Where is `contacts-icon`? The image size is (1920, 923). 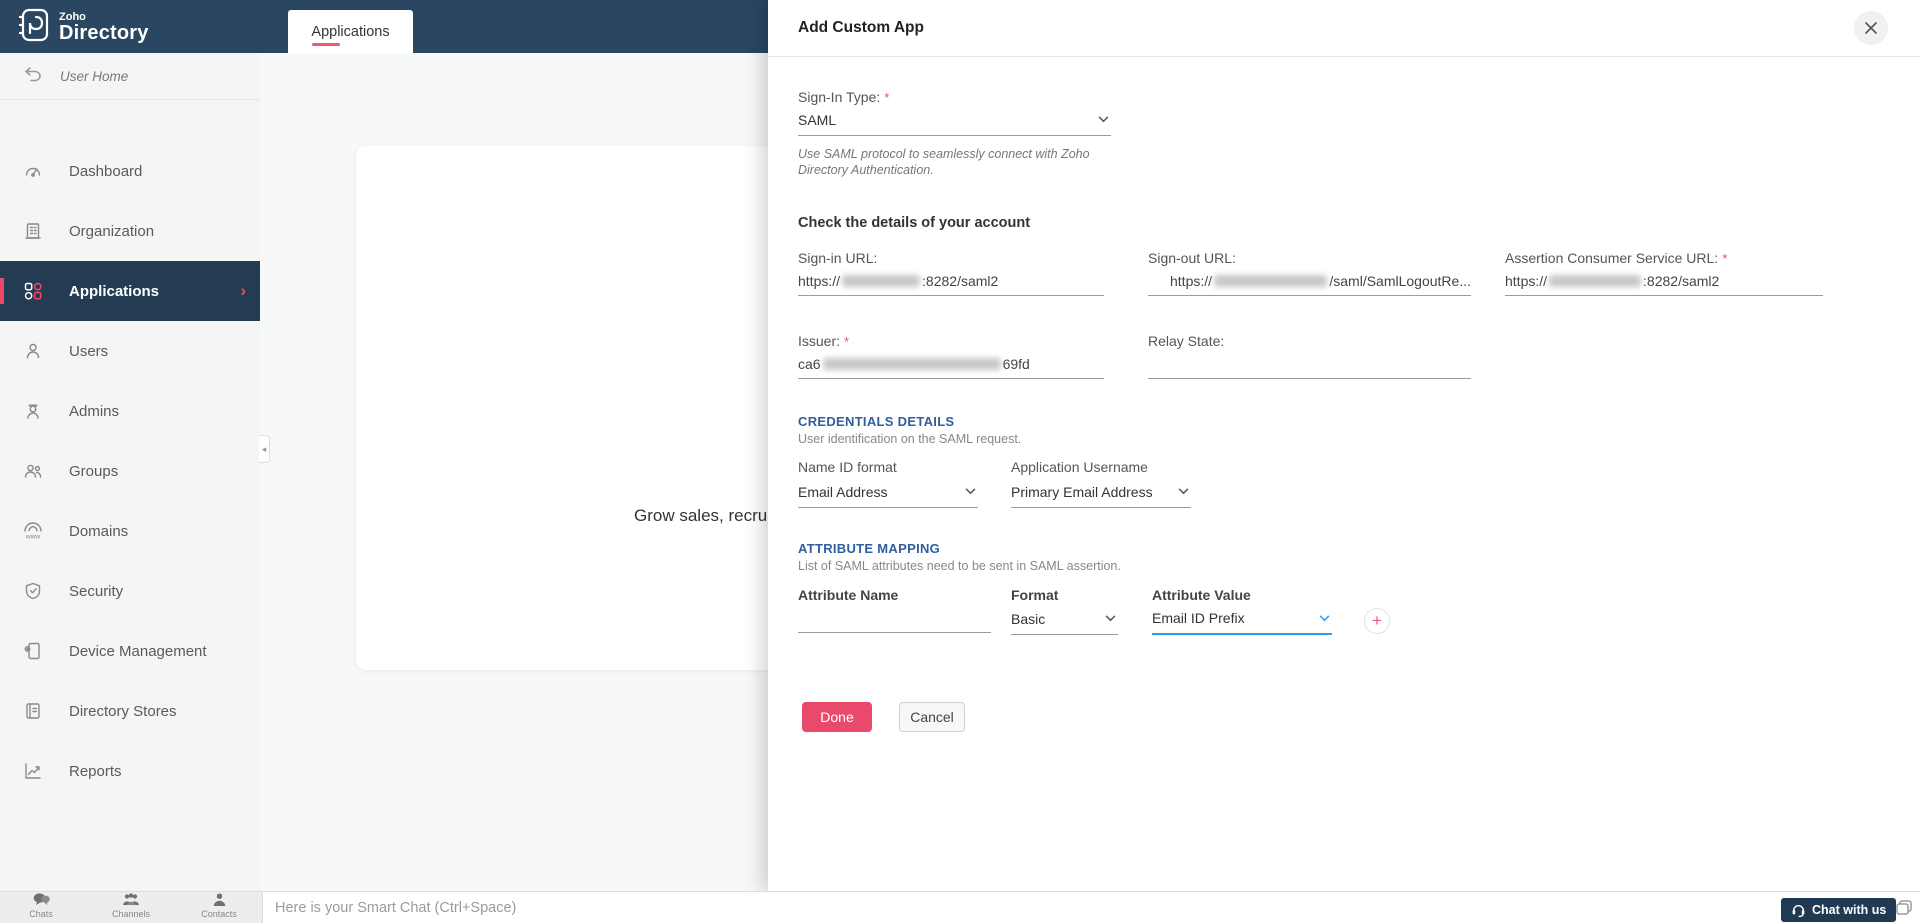 contacts-icon is located at coordinates (219, 899).